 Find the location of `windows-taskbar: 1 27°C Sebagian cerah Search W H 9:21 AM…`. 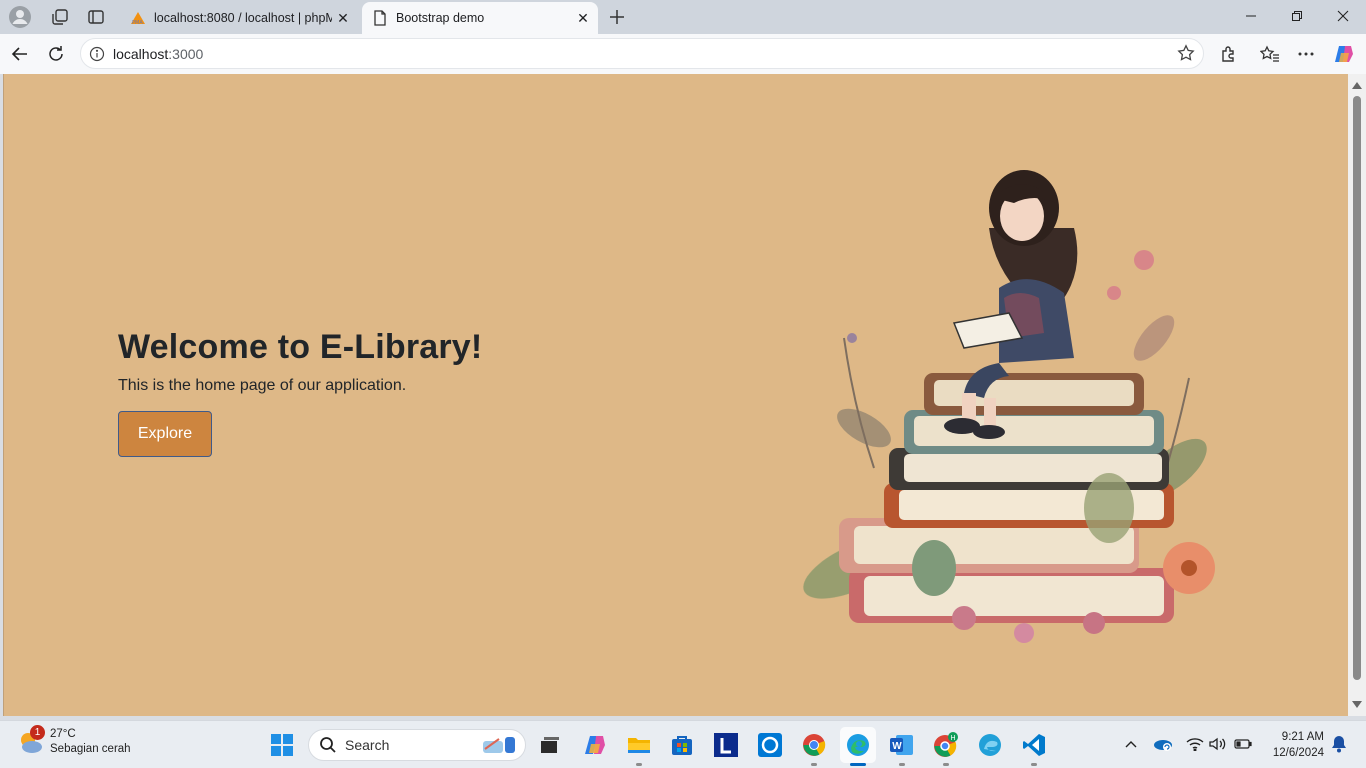

windows-taskbar: 1 27°C Sebagian cerah Search W H 9:21 AM… is located at coordinates (683, 744).